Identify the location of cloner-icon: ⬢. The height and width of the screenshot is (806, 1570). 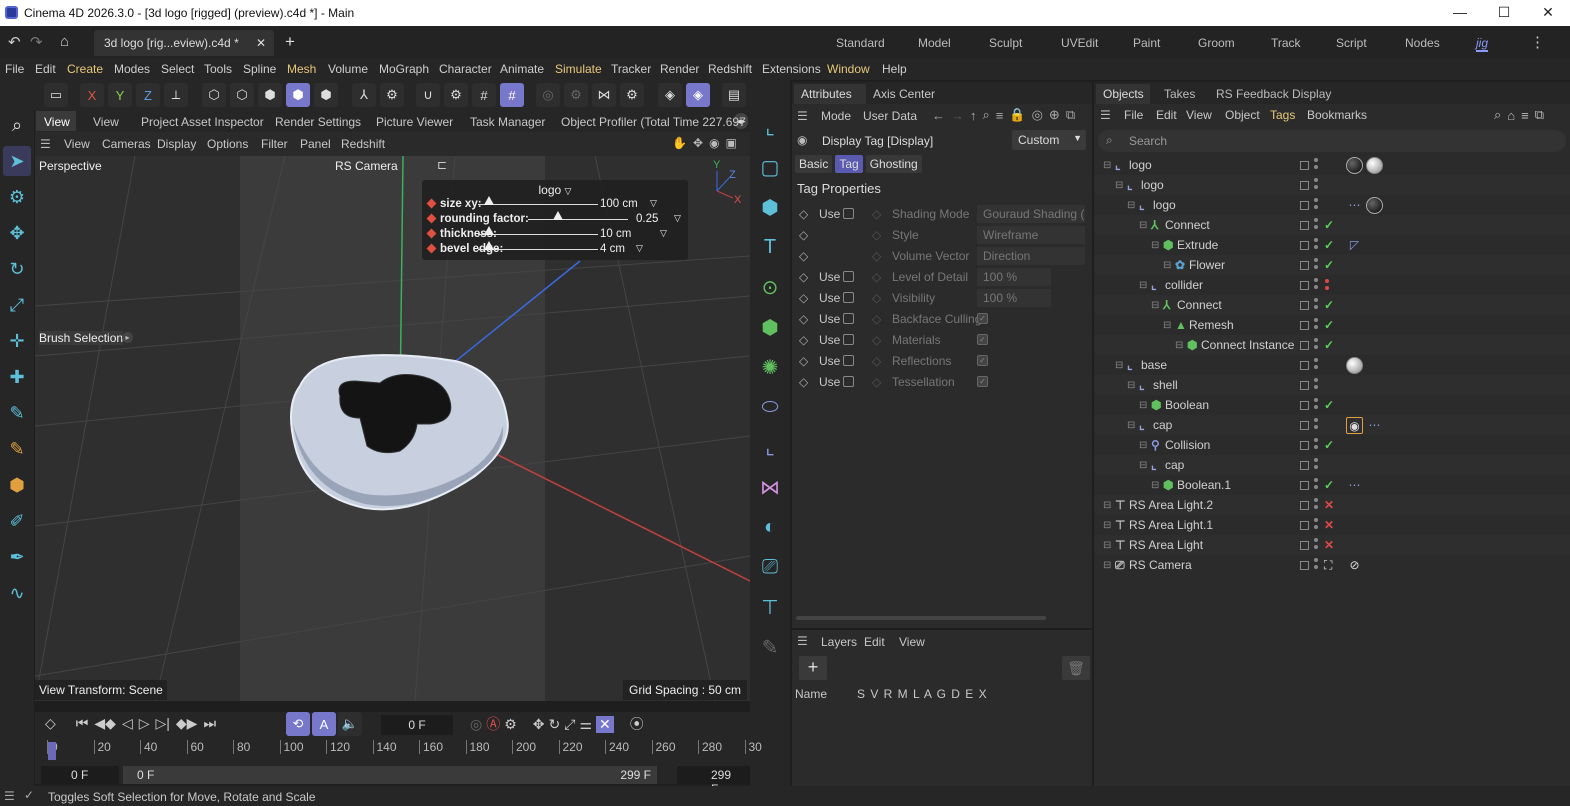
(770, 327).